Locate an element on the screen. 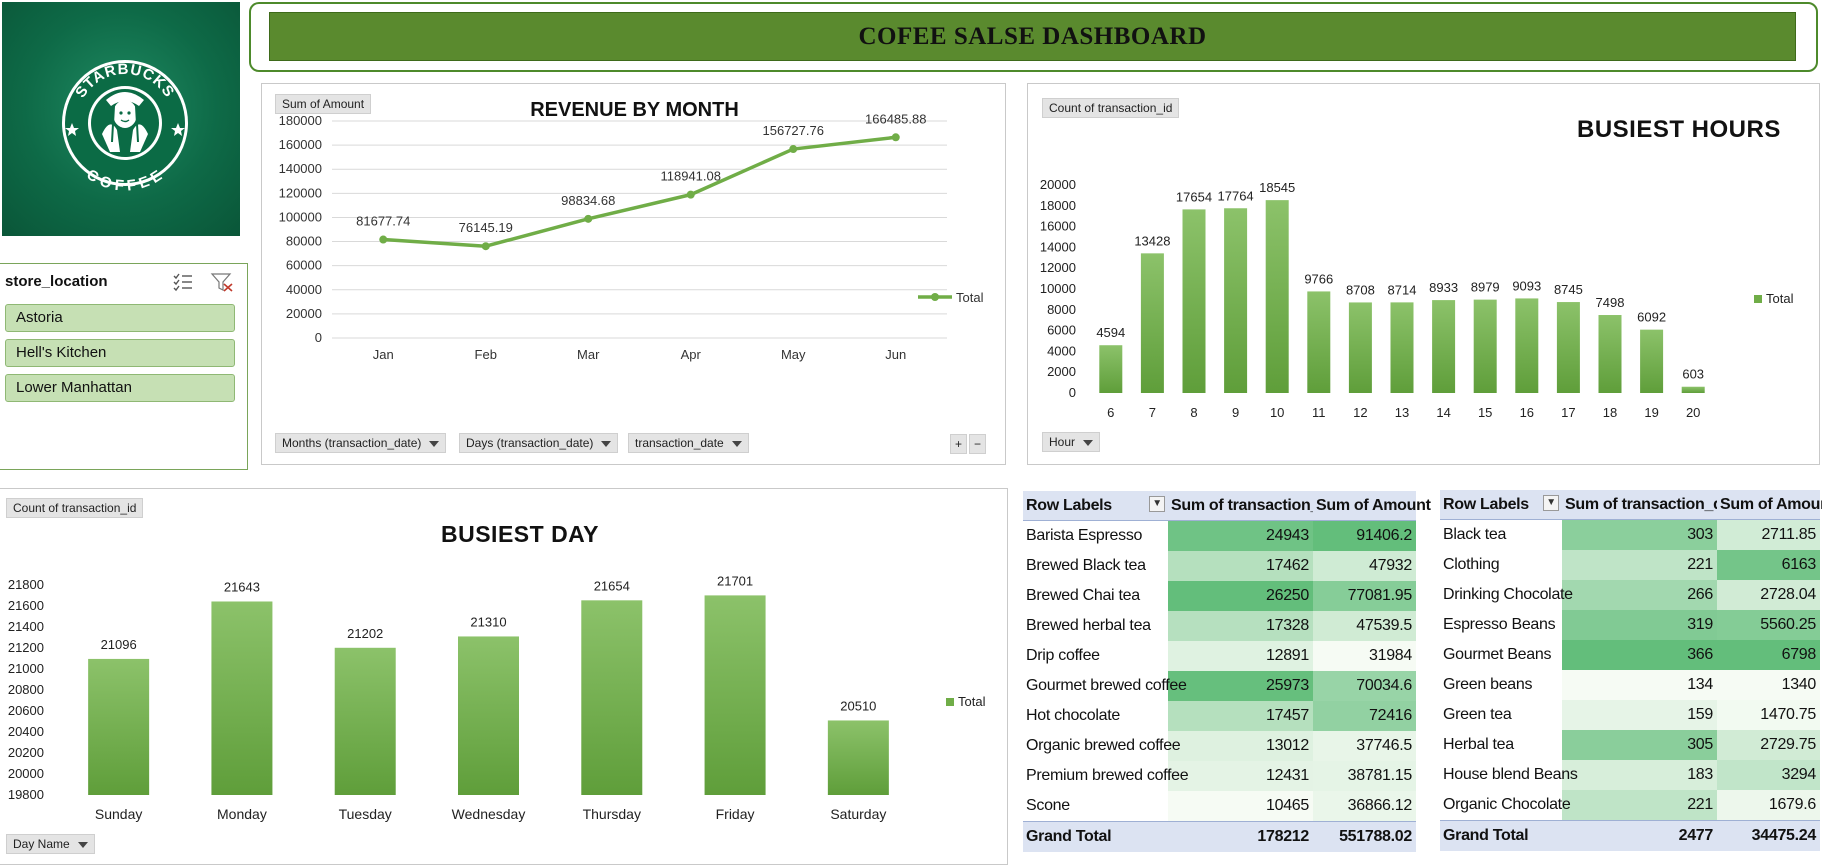  x-tick-label: Saturday is located at coordinates (858, 814).